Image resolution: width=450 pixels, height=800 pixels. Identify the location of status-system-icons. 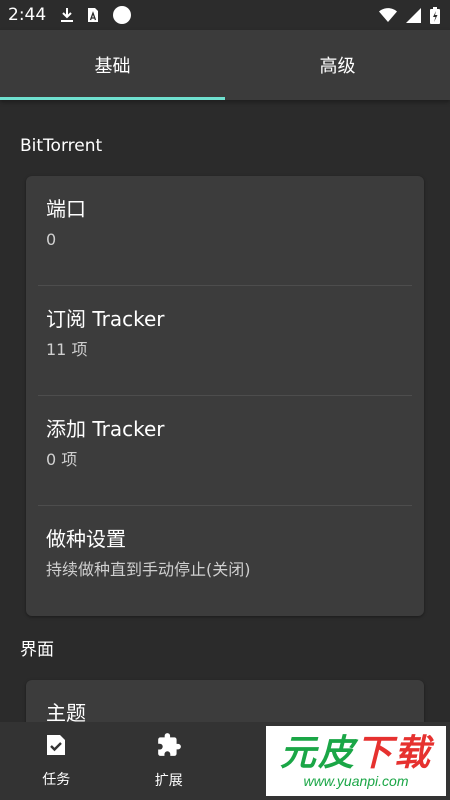
(409, 15).